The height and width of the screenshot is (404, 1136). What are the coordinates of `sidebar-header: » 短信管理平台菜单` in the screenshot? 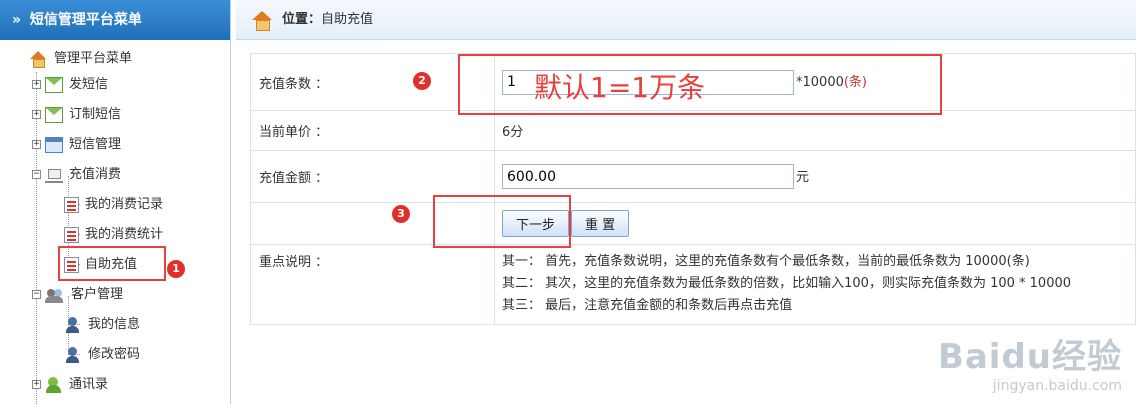 It's located at (115, 20).